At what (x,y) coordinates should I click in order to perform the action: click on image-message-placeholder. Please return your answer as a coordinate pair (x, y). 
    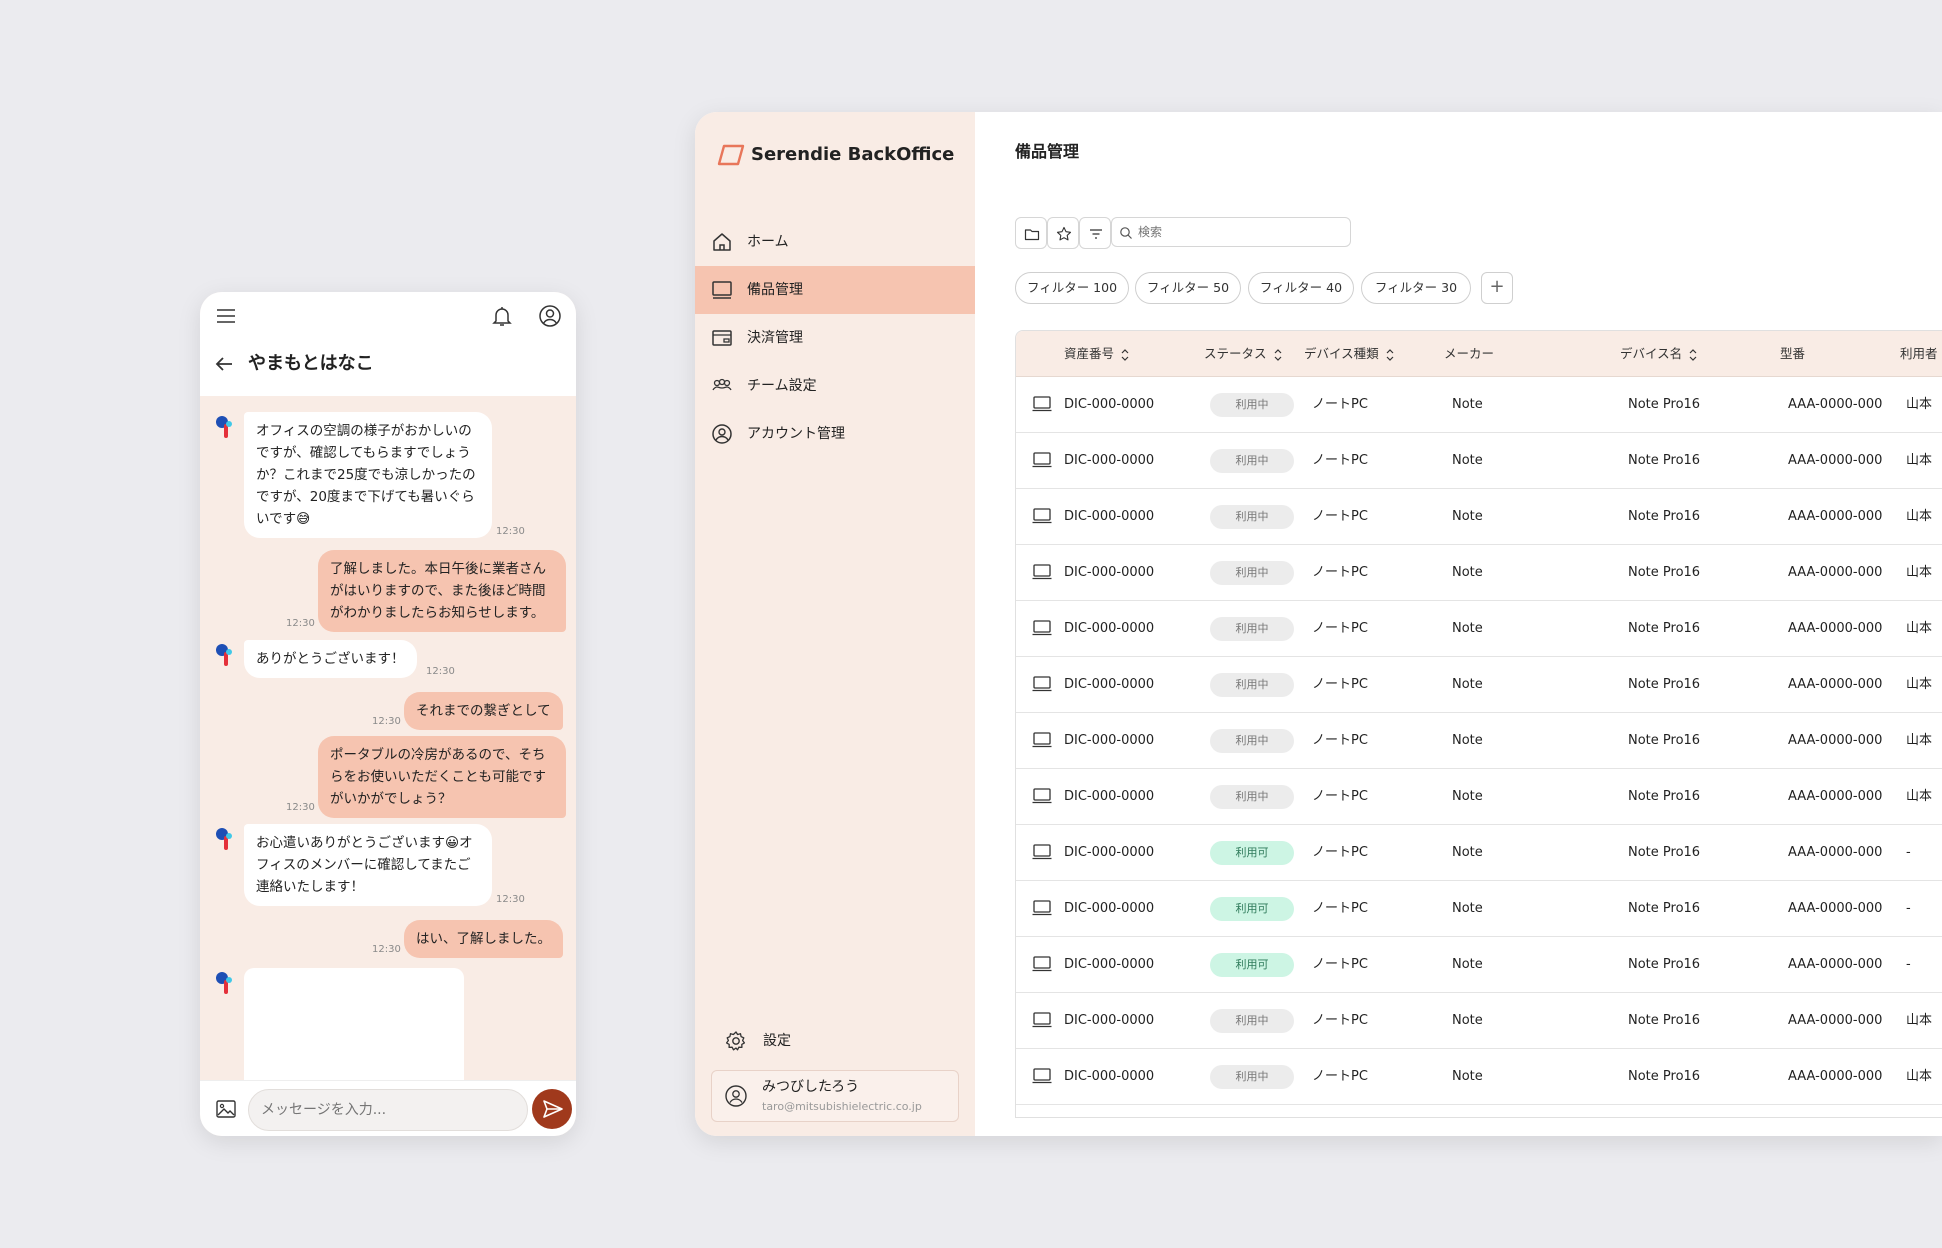
    Looking at the image, I should click on (354, 1024).